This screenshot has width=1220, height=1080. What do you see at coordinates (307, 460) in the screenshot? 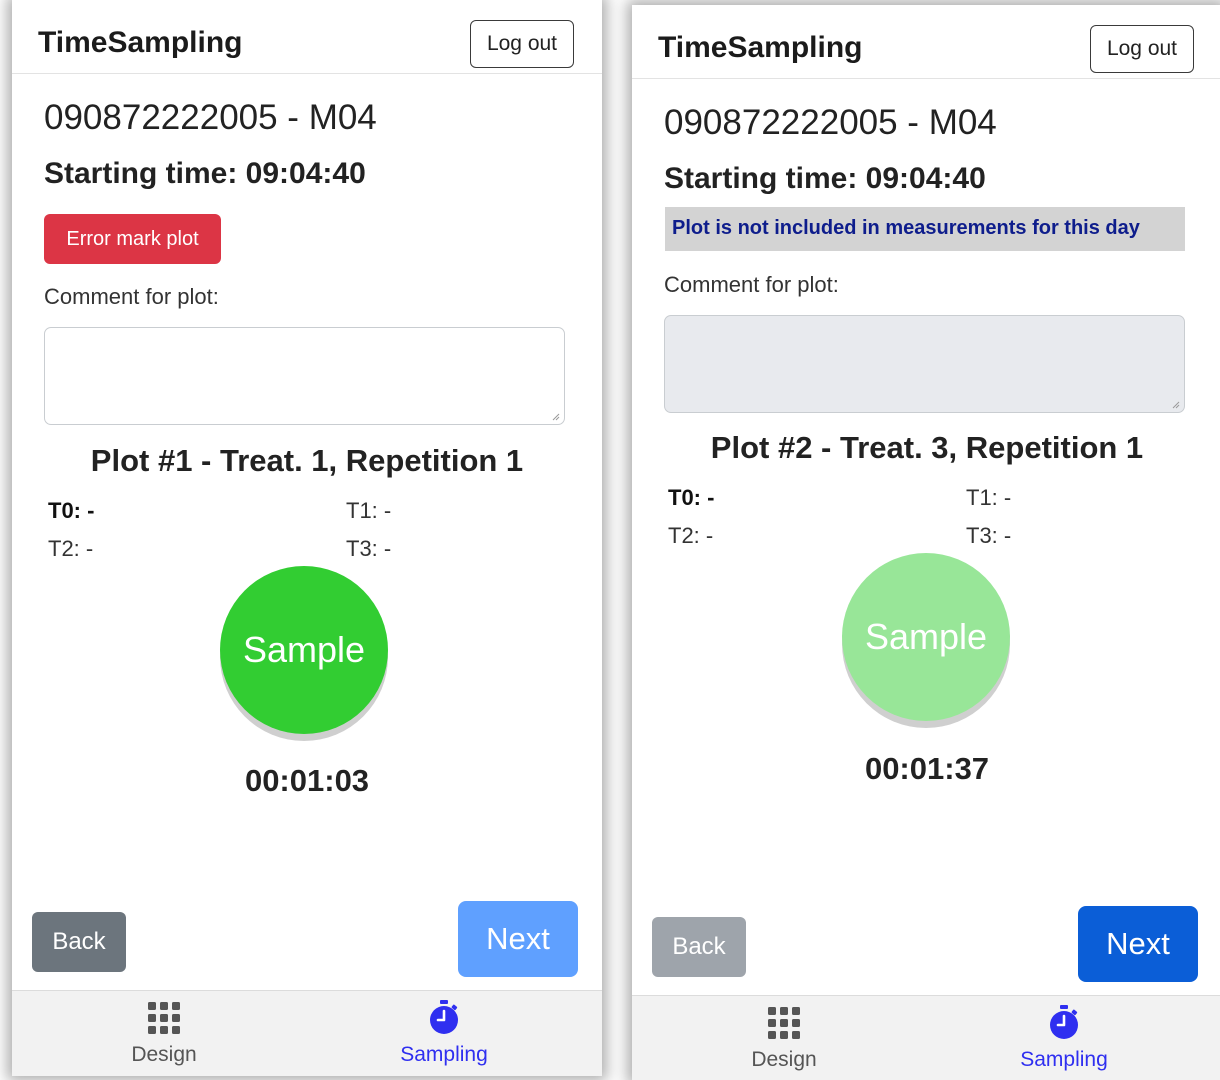
I see `plot-title: Plot #1 - Treat. 1, Repetition 1` at bounding box center [307, 460].